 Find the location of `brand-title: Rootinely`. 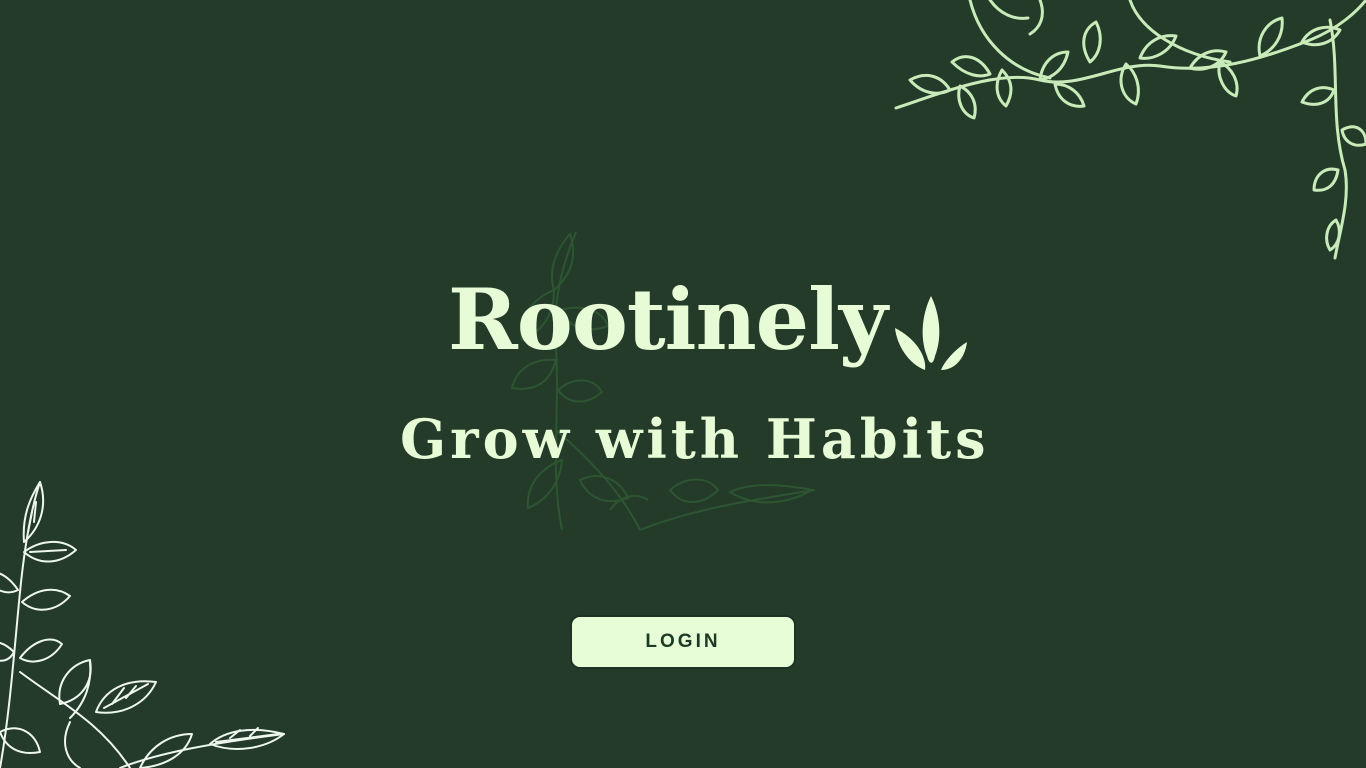

brand-title: Rootinely is located at coordinates (668, 319).